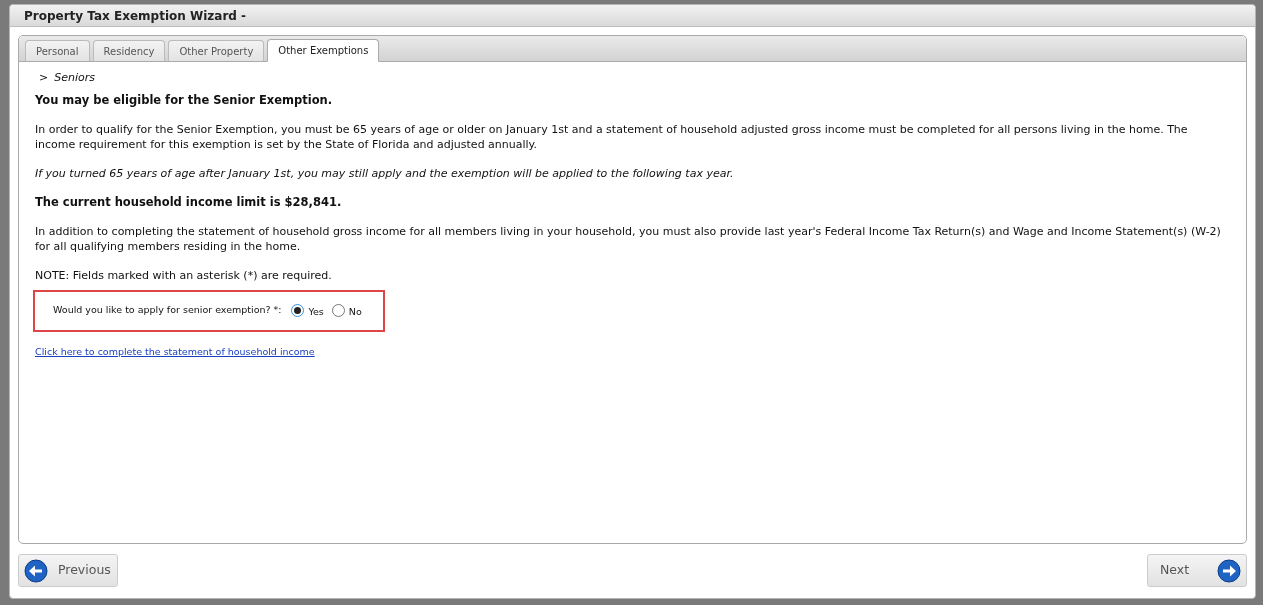 The width and height of the screenshot is (1263, 605). What do you see at coordinates (385, 173) in the screenshot?
I see `paragraph: If you turned 65 years of age after January 1st, you may still apply and the exemption will be applied to the following tax year.` at bounding box center [385, 173].